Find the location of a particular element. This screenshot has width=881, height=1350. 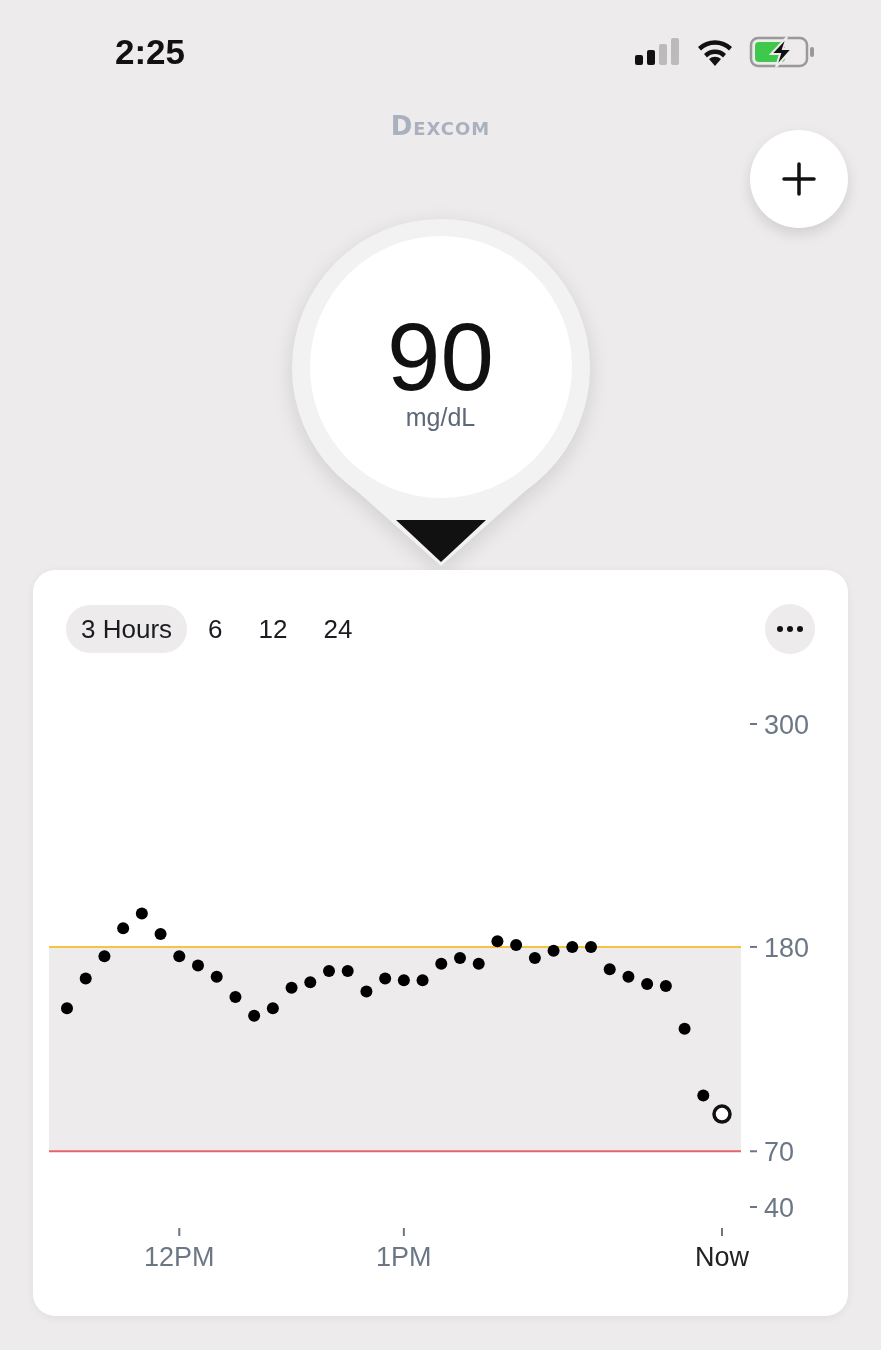

signal-icon is located at coordinates (658, 52).